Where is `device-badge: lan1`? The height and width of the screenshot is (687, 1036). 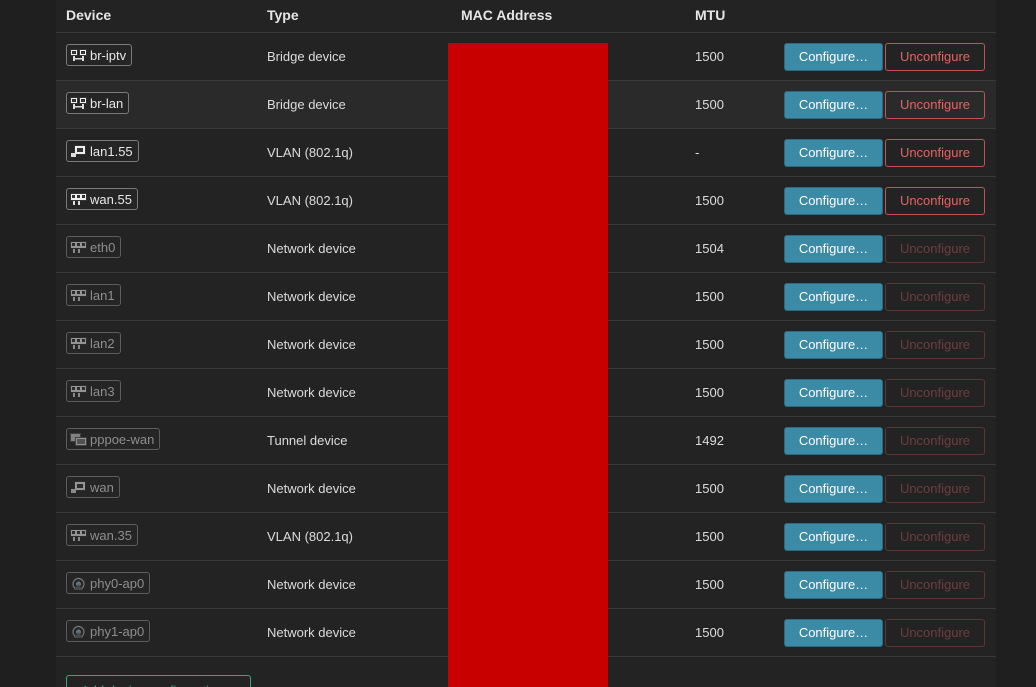
device-badge: lan1 is located at coordinates (93, 295).